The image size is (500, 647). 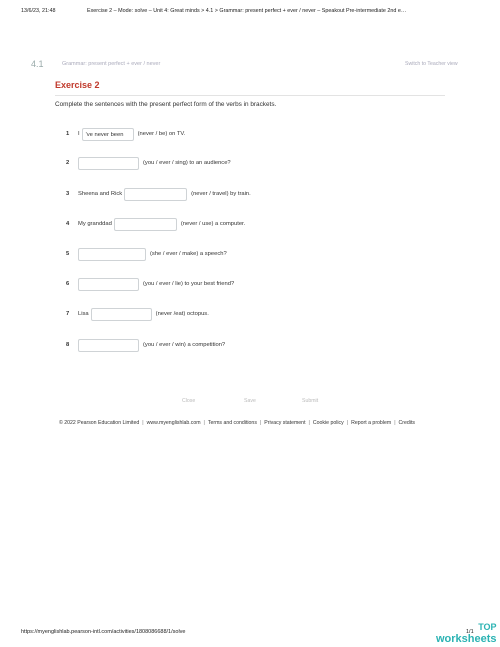 I want to click on question-row-1: 1 I 've never been (never / be) on TV., so click(x=125, y=134).